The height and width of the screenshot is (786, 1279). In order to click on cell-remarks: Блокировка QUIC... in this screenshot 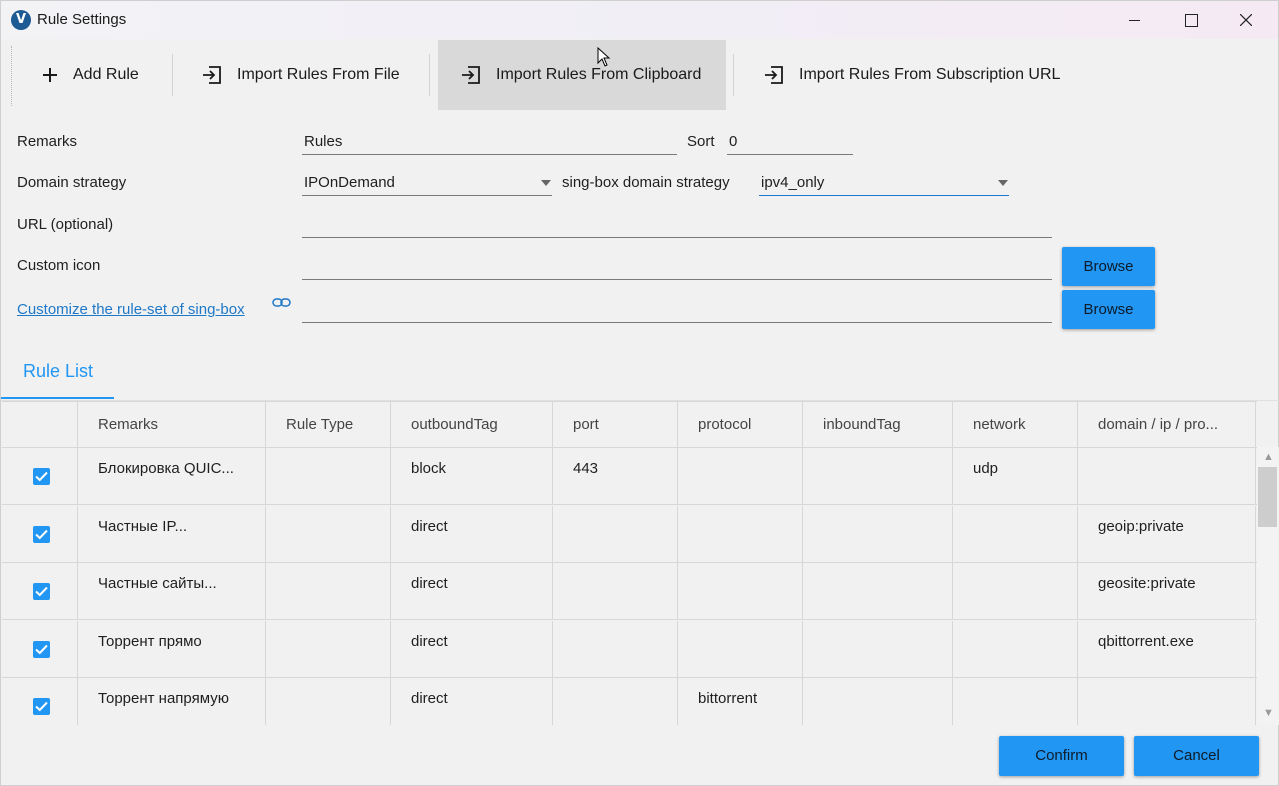, I will do `click(172, 476)`.